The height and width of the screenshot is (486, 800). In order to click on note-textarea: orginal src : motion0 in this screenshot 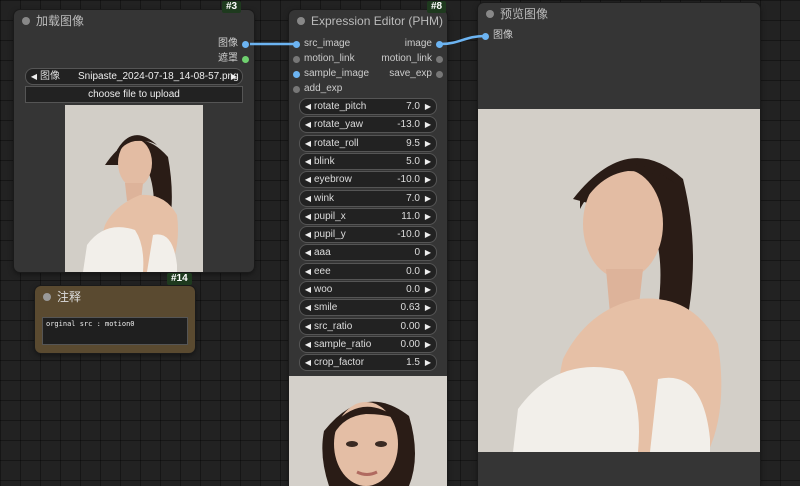, I will do `click(115, 331)`.